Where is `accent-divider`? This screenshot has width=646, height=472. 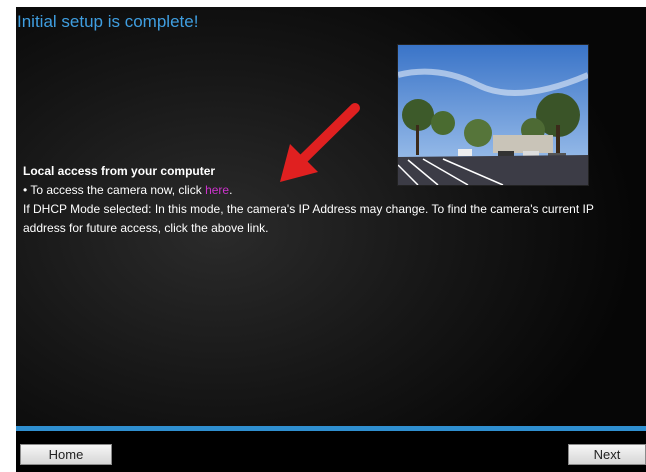
accent-divider is located at coordinates (331, 428).